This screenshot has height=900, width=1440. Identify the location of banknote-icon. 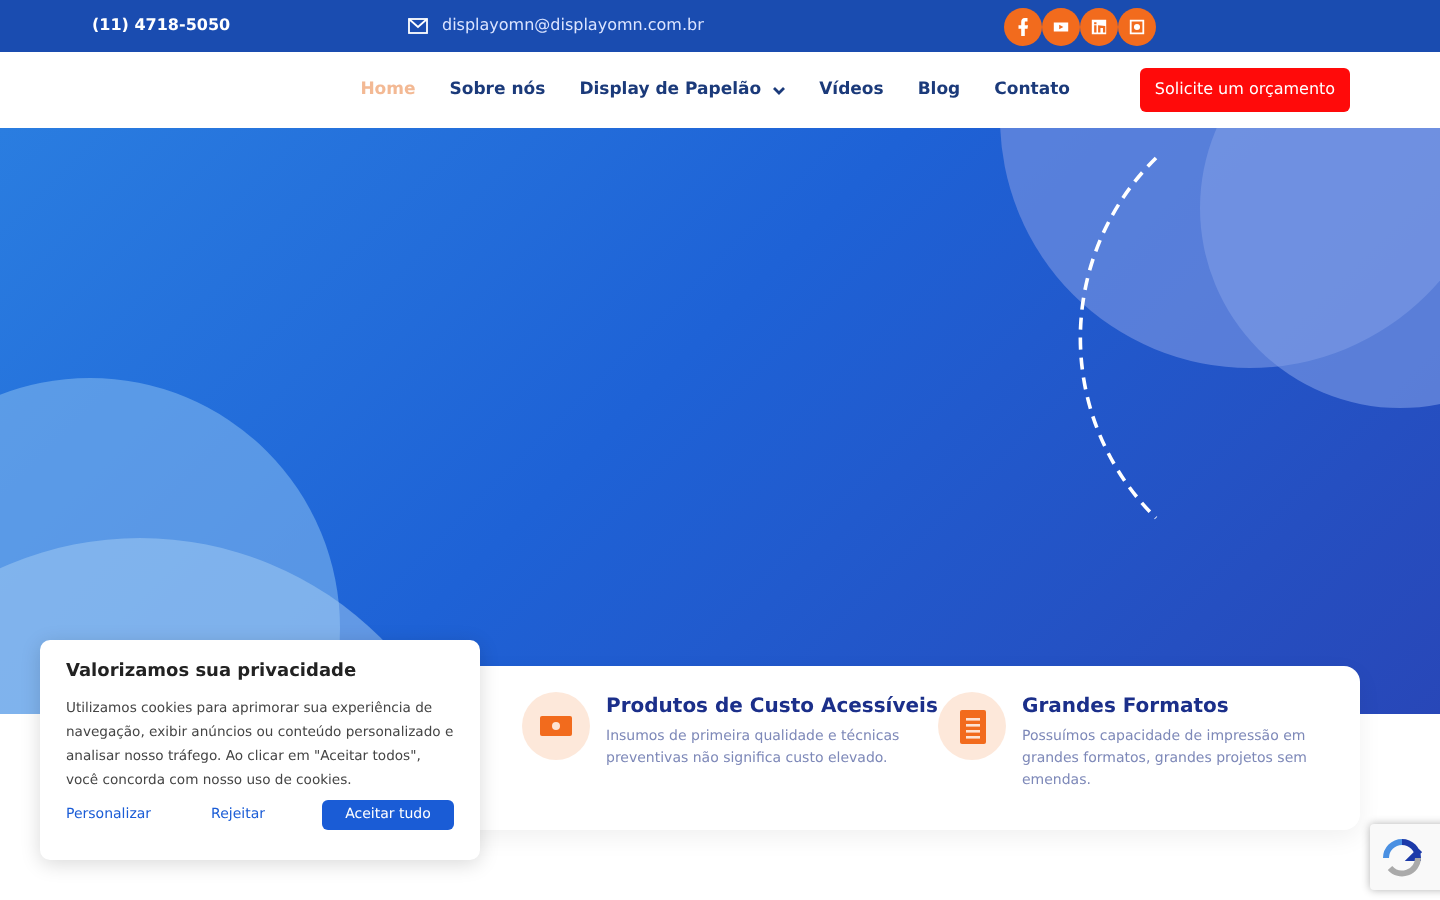
(556, 726).